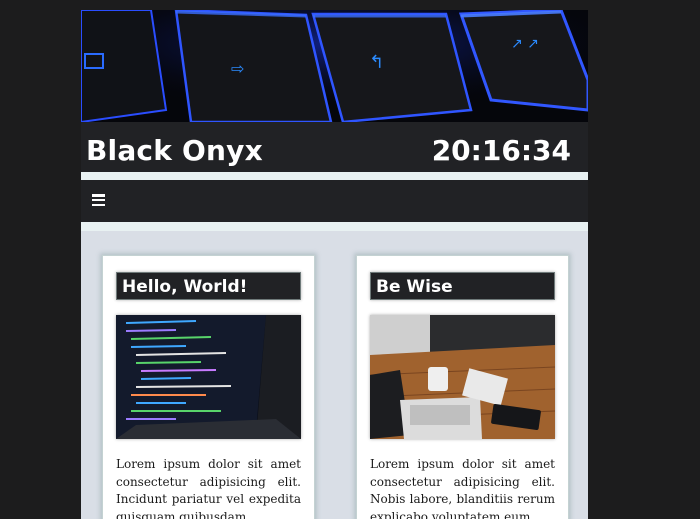 The height and width of the screenshot is (519, 700). Describe the element at coordinates (334, 147) in the screenshot. I see `title-bar: Black Onyx 20:16:34` at that location.